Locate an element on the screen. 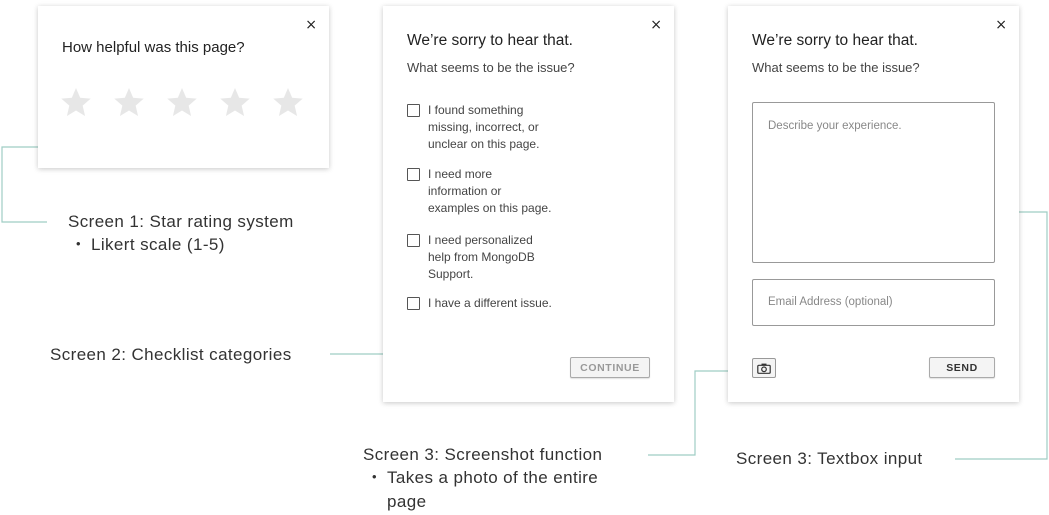 The height and width of the screenshot is (515, 1049). option-label: I have a different issue. is located at coordinates (490, 303).